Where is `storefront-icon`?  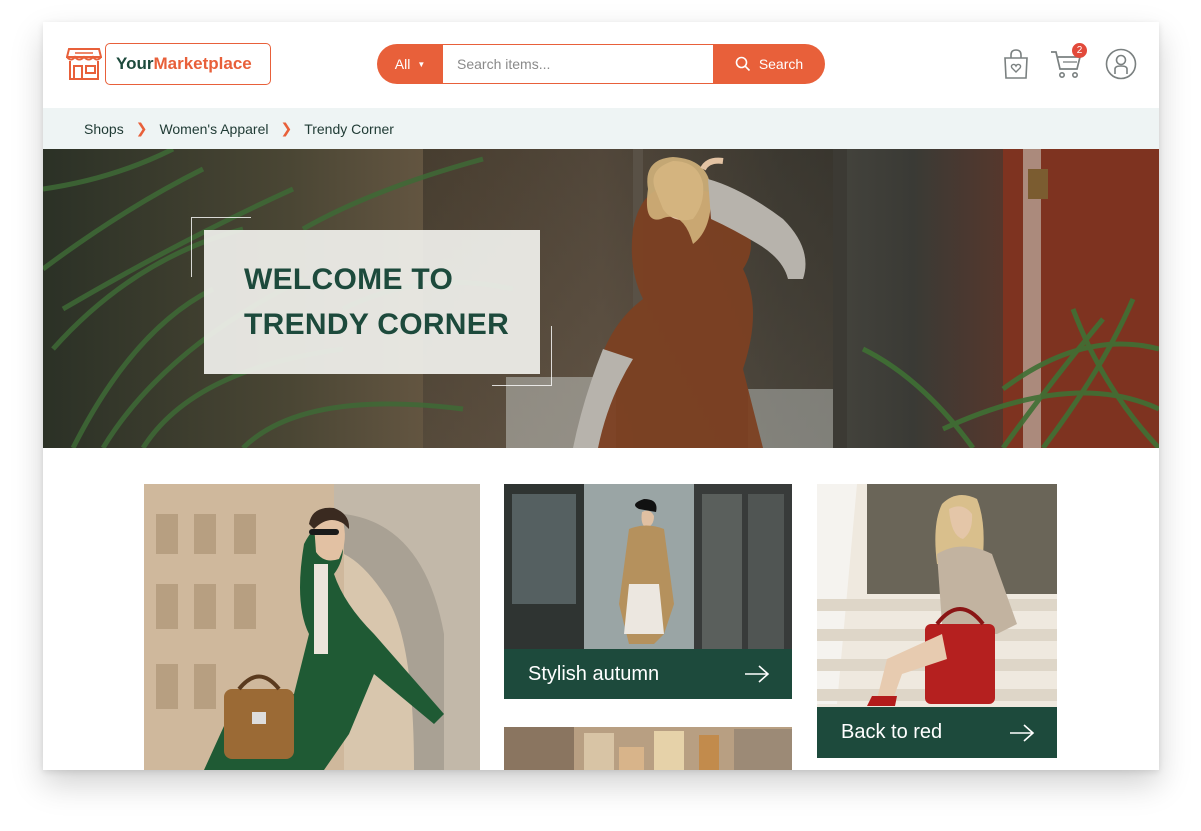 storefront-icon is located at coordinates (84, 64).